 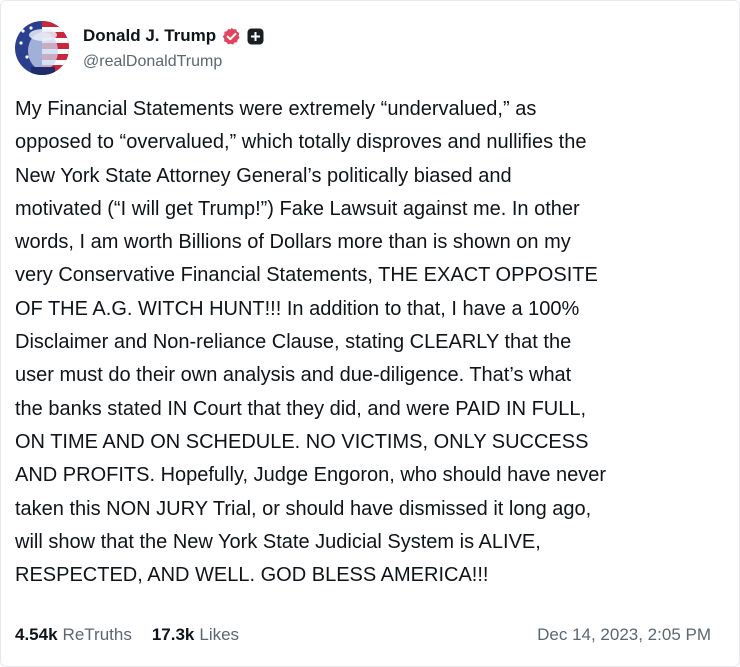 I want to click on name-row: Donald J. Trump, so click(x=173, y=36).